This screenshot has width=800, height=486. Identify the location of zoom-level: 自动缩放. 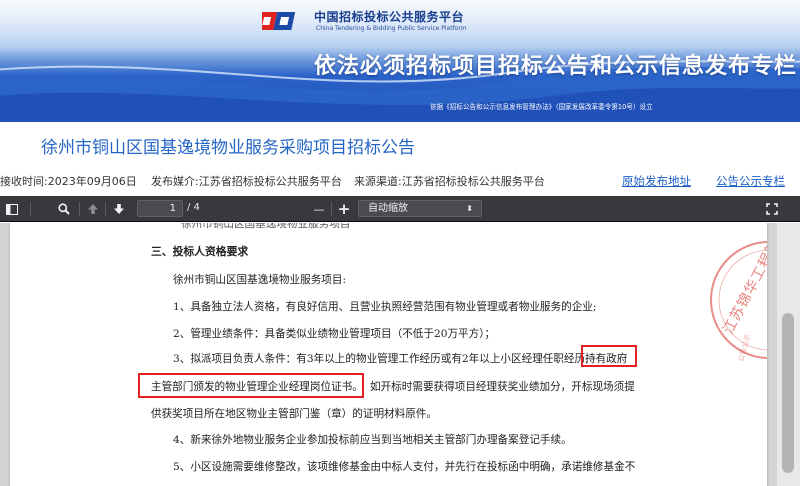
(388, 208).